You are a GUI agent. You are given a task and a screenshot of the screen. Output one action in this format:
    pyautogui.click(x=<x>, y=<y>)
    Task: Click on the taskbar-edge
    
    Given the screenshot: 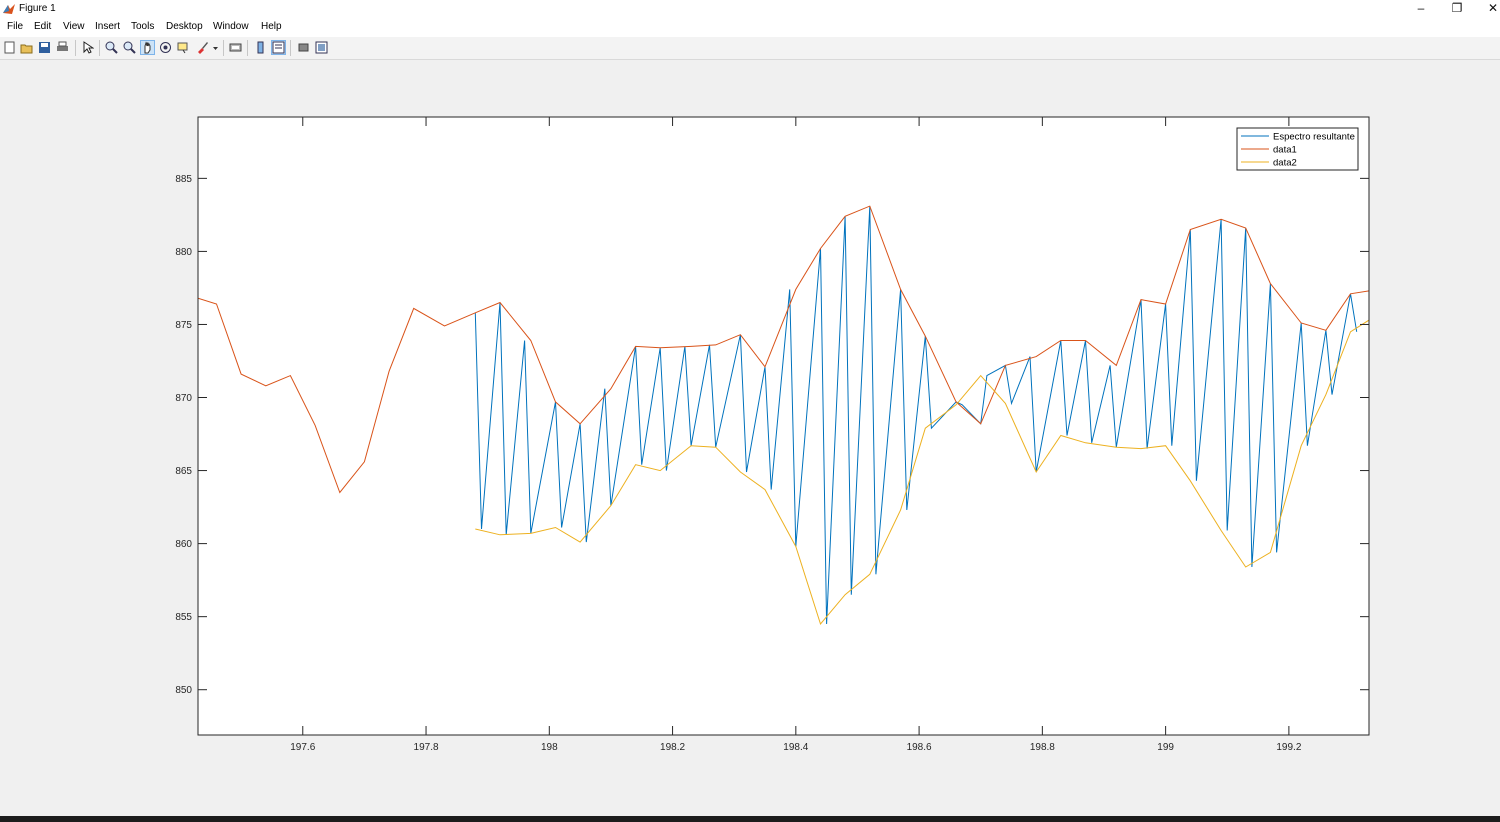 What is the action you would take?
    pyautogui.click(x=750, y=819)
    